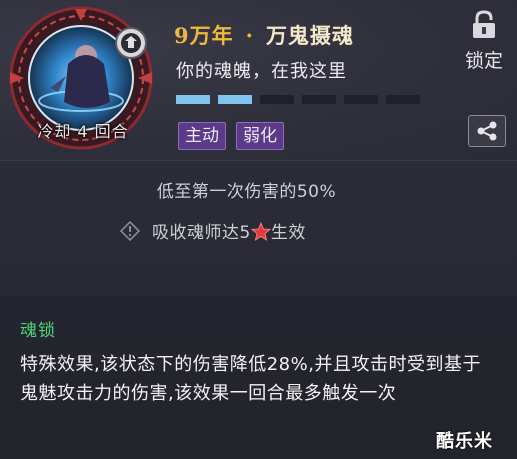 The height and width of the screenshot is (459, 517). What do you see at coordinates (258, 160) in the screenshot?
I see `header-divider` at bounding box center [258, 160].